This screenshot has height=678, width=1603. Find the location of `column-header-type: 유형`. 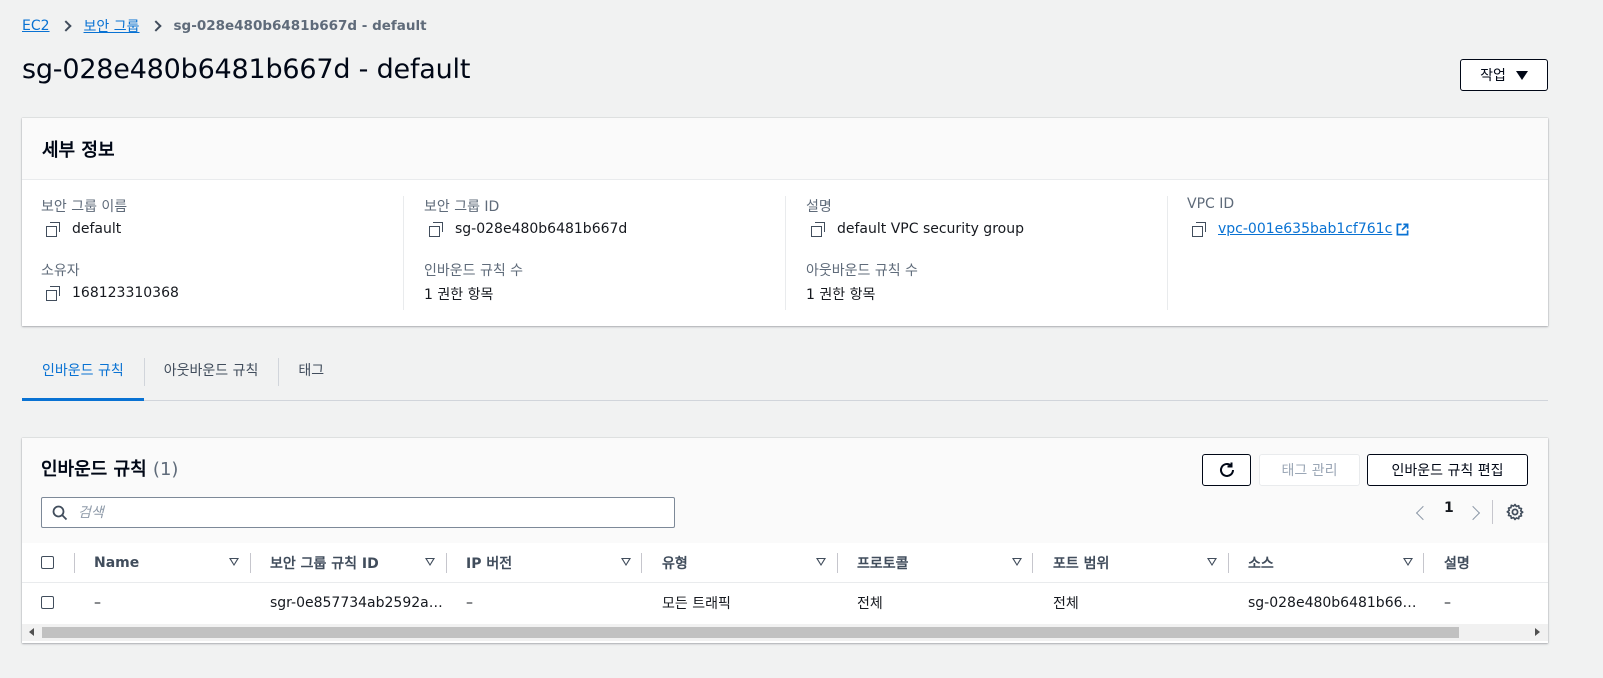

column-header-type: 유형 is located at coordinates (675, 563).